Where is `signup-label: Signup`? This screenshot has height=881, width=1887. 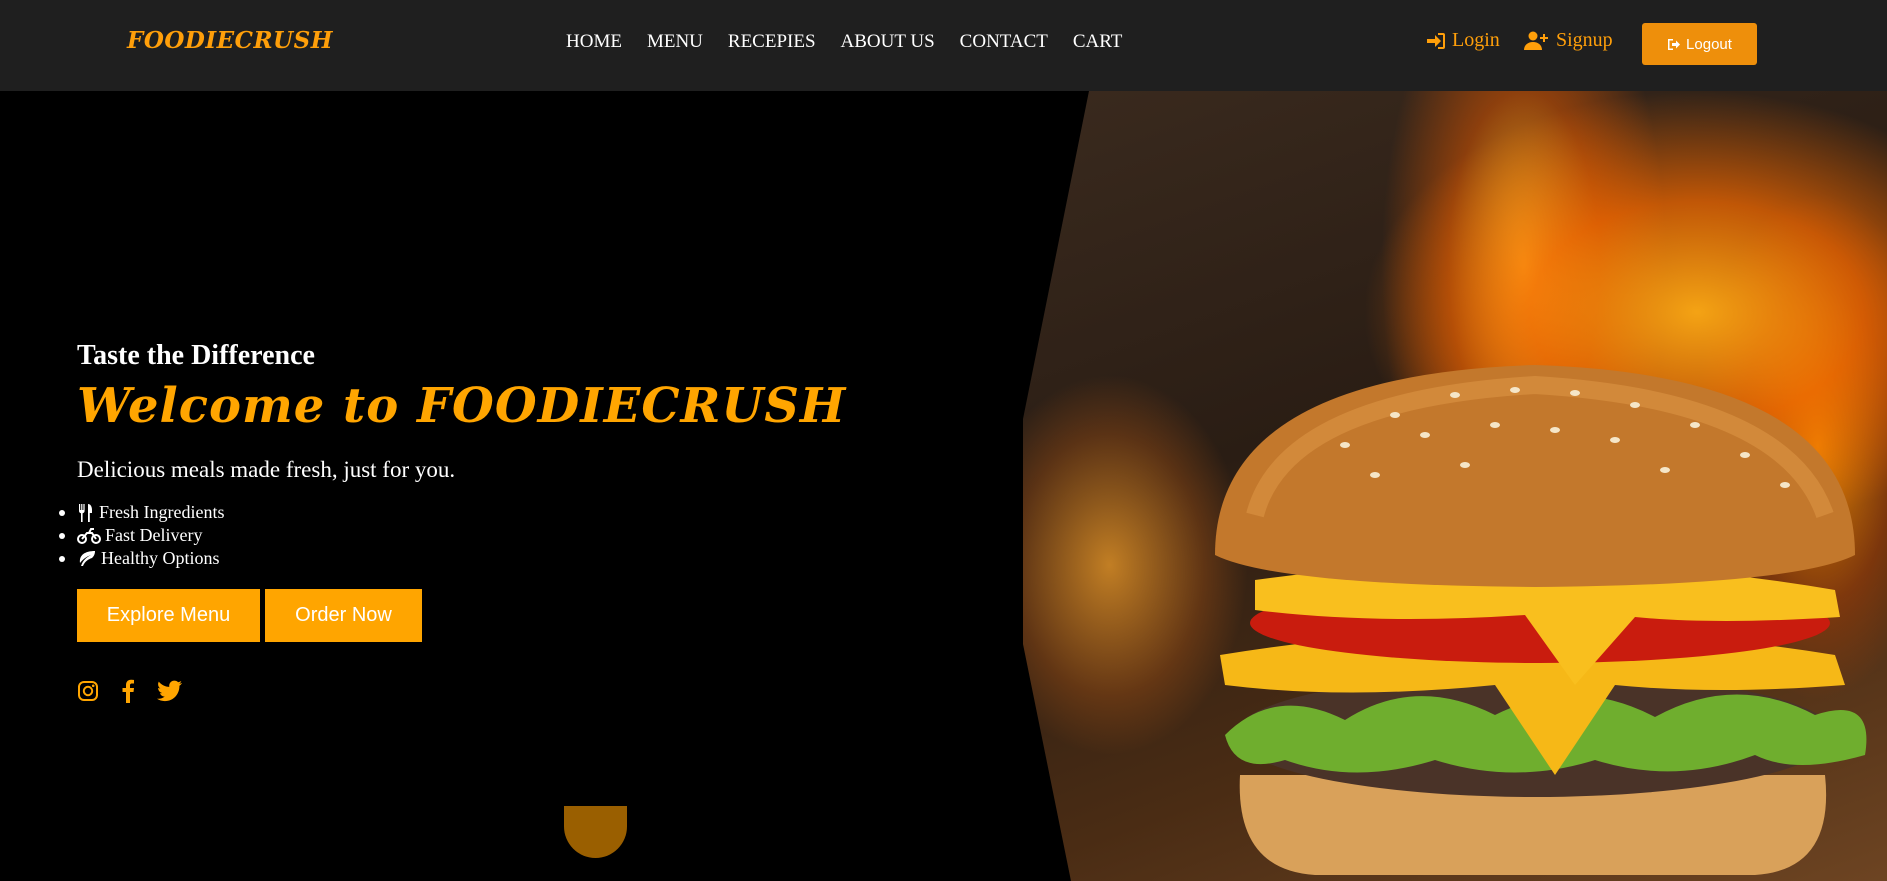
signup-label: Signup is located at coordinates (1584, 40).